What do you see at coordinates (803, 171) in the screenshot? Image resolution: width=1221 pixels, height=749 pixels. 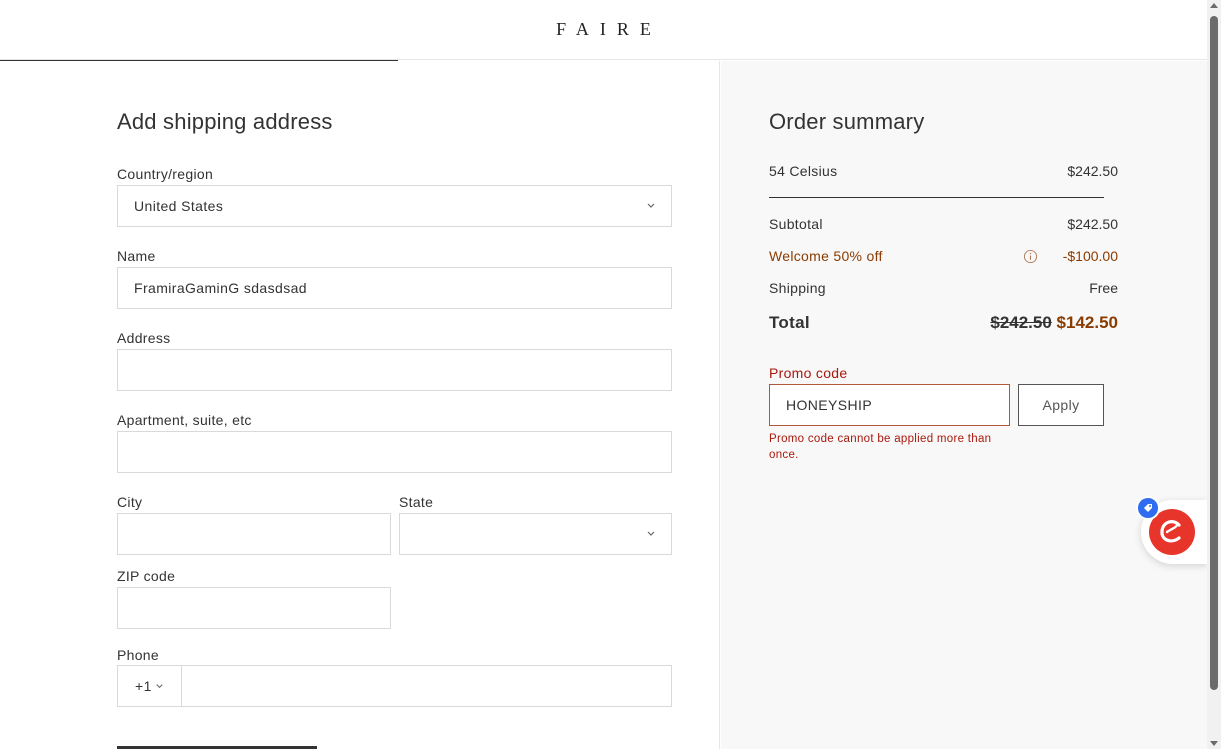 I see `item-name: 54 Celsius` at bounding box center [803, 171].